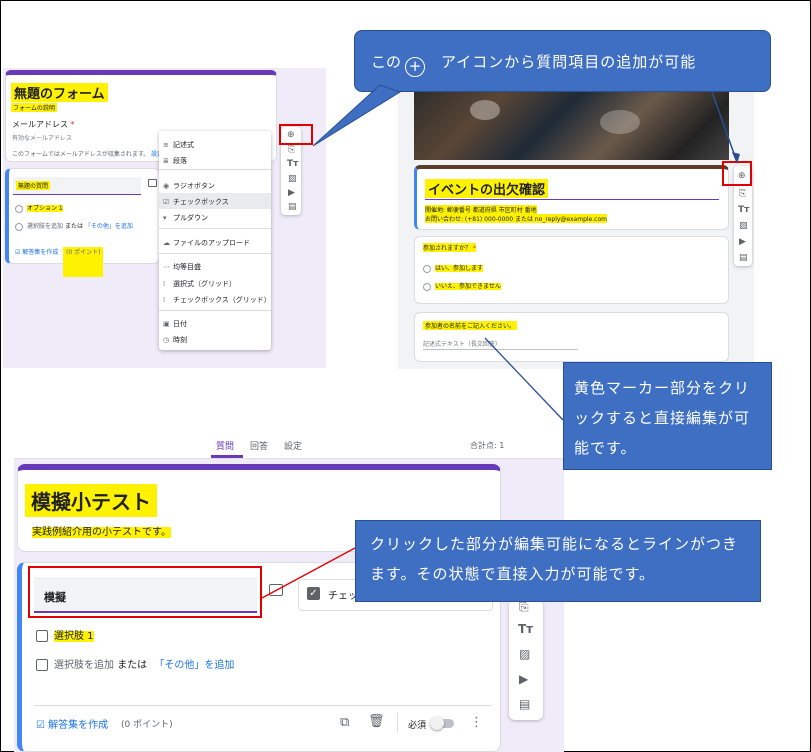 The image size is (811, 752). I want to click on callout-pointer-left, so click(357, 115).